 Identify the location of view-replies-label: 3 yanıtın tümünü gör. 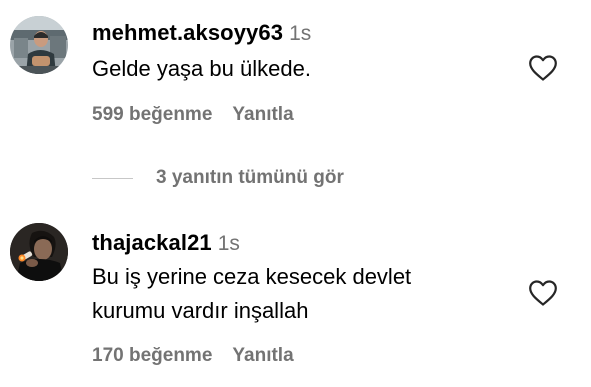
(250, 177).